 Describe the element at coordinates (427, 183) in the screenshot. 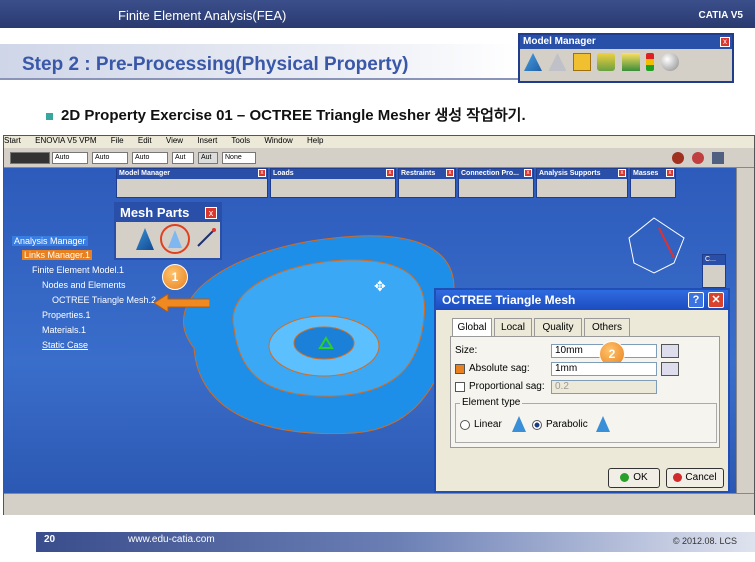

I see `restraints-toolbar: Restraints x` at that location.